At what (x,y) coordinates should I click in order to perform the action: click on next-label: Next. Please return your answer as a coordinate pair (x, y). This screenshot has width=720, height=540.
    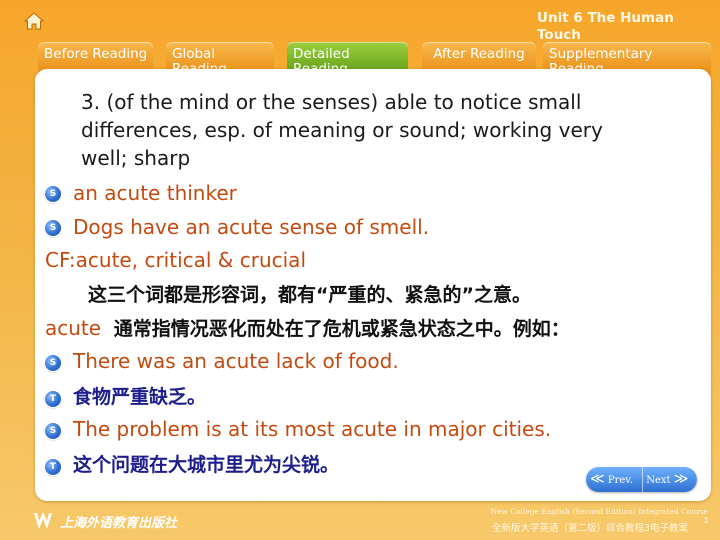
    Looking at the image, I should click on (658, 480).